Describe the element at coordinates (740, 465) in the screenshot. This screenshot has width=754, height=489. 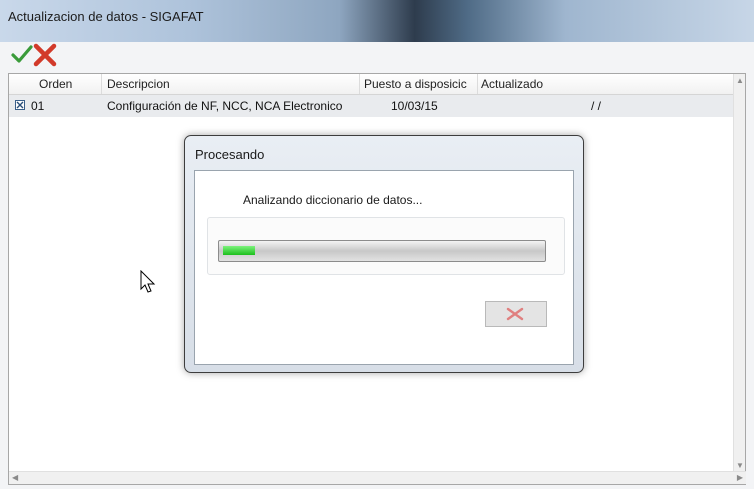
I see `scroll-down-icon: ▼` at that location.